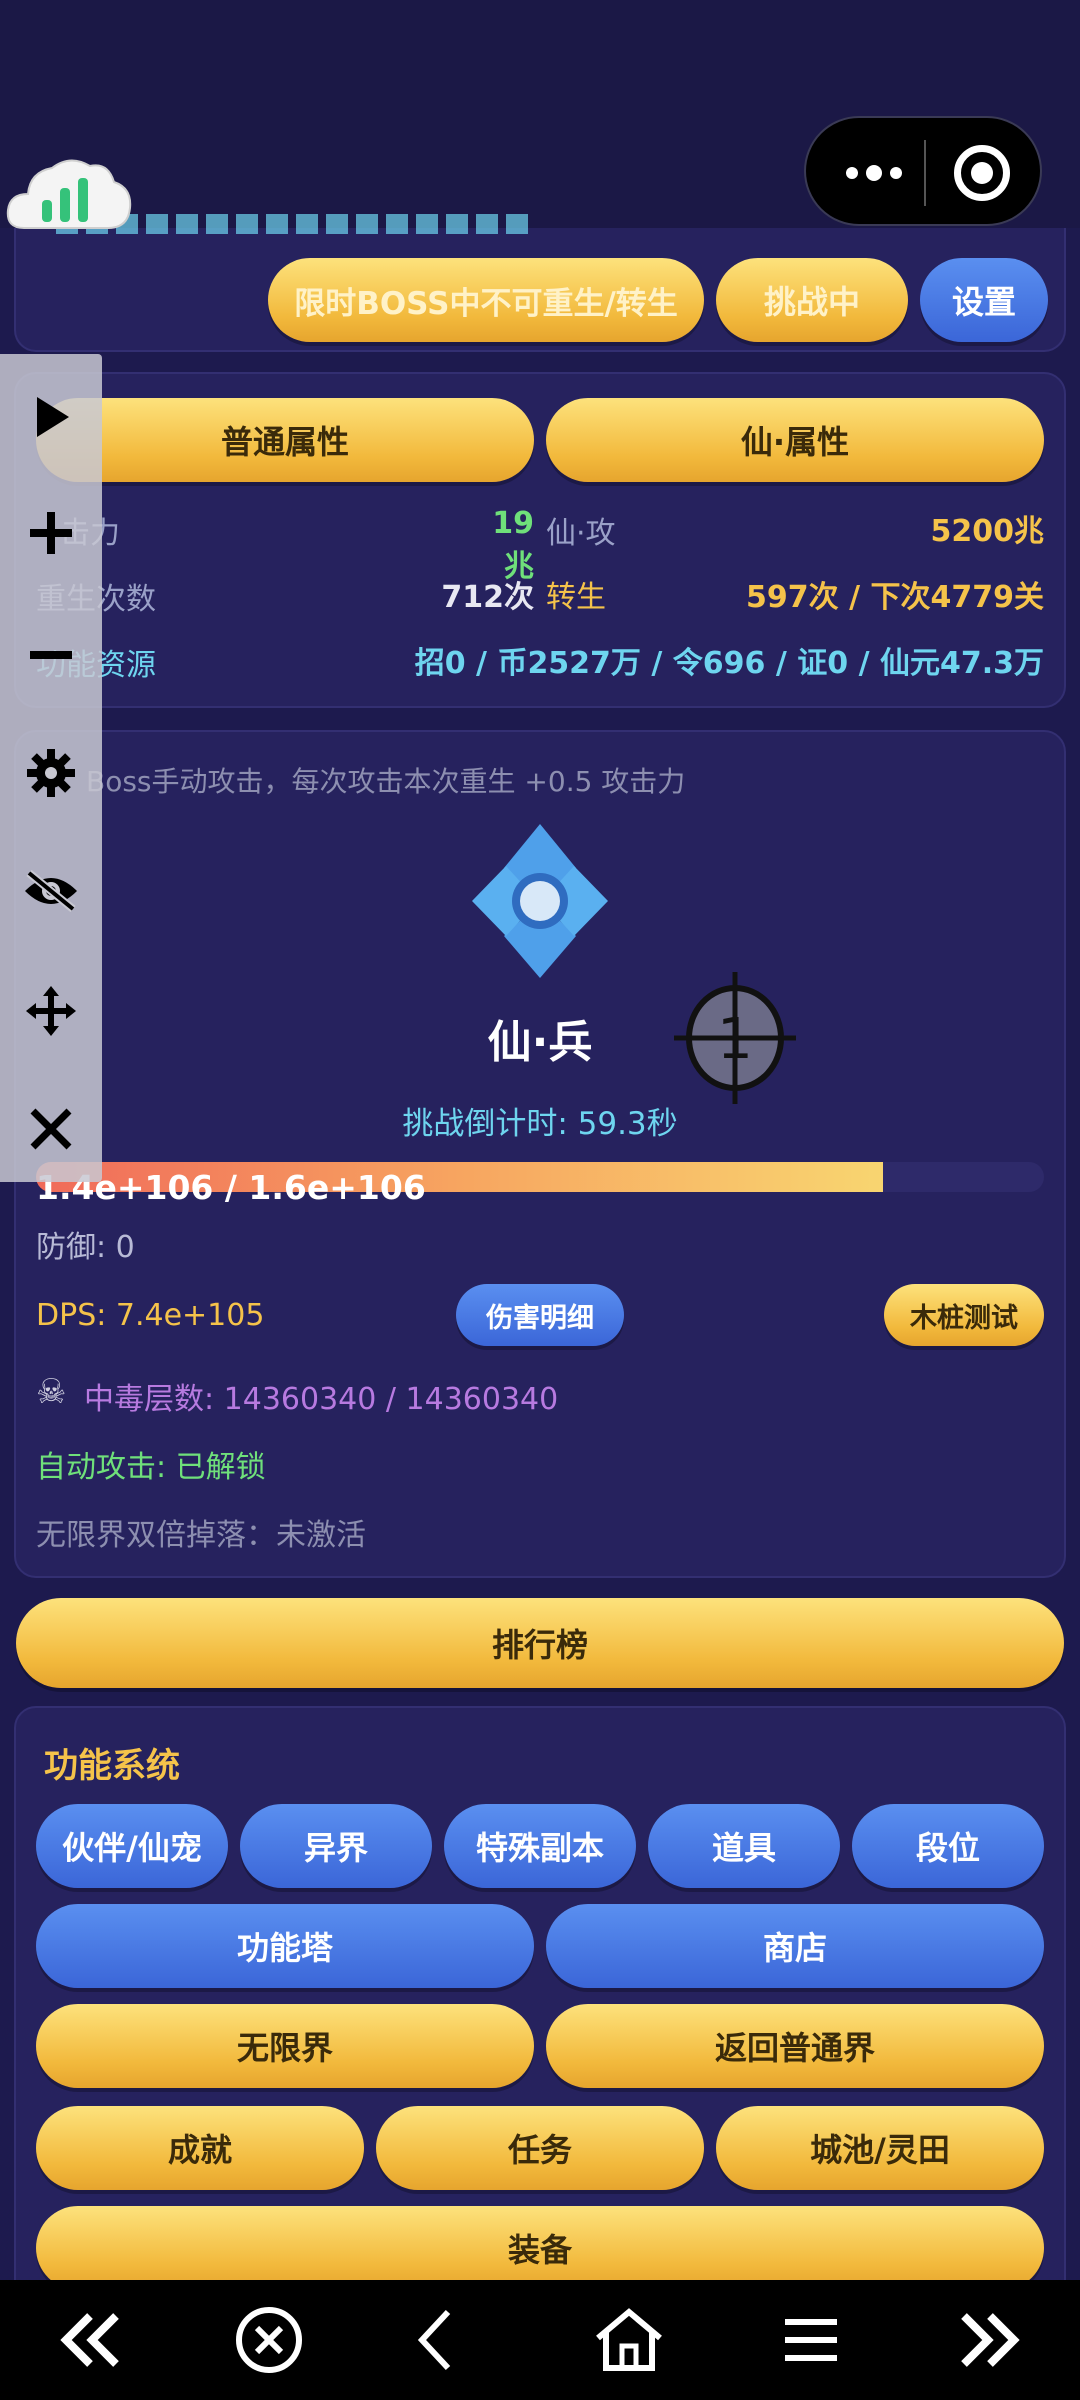  Describe the element at coordinates (540, 2148) in the screenshot. I see `tasks-button: 任务` at that location.